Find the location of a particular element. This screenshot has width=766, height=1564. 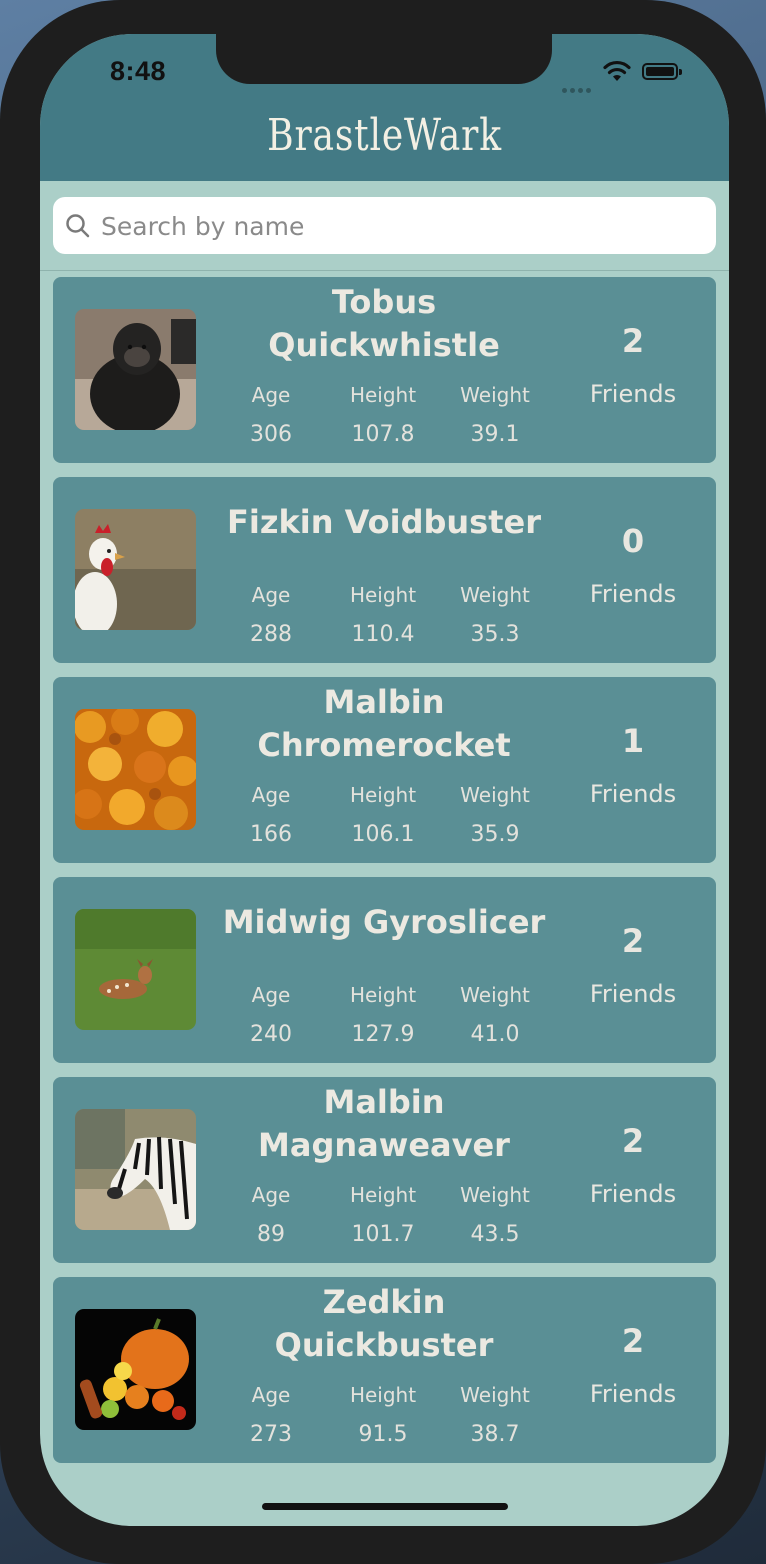

autumn-leaves-photo is located at coordinates (135, 769).